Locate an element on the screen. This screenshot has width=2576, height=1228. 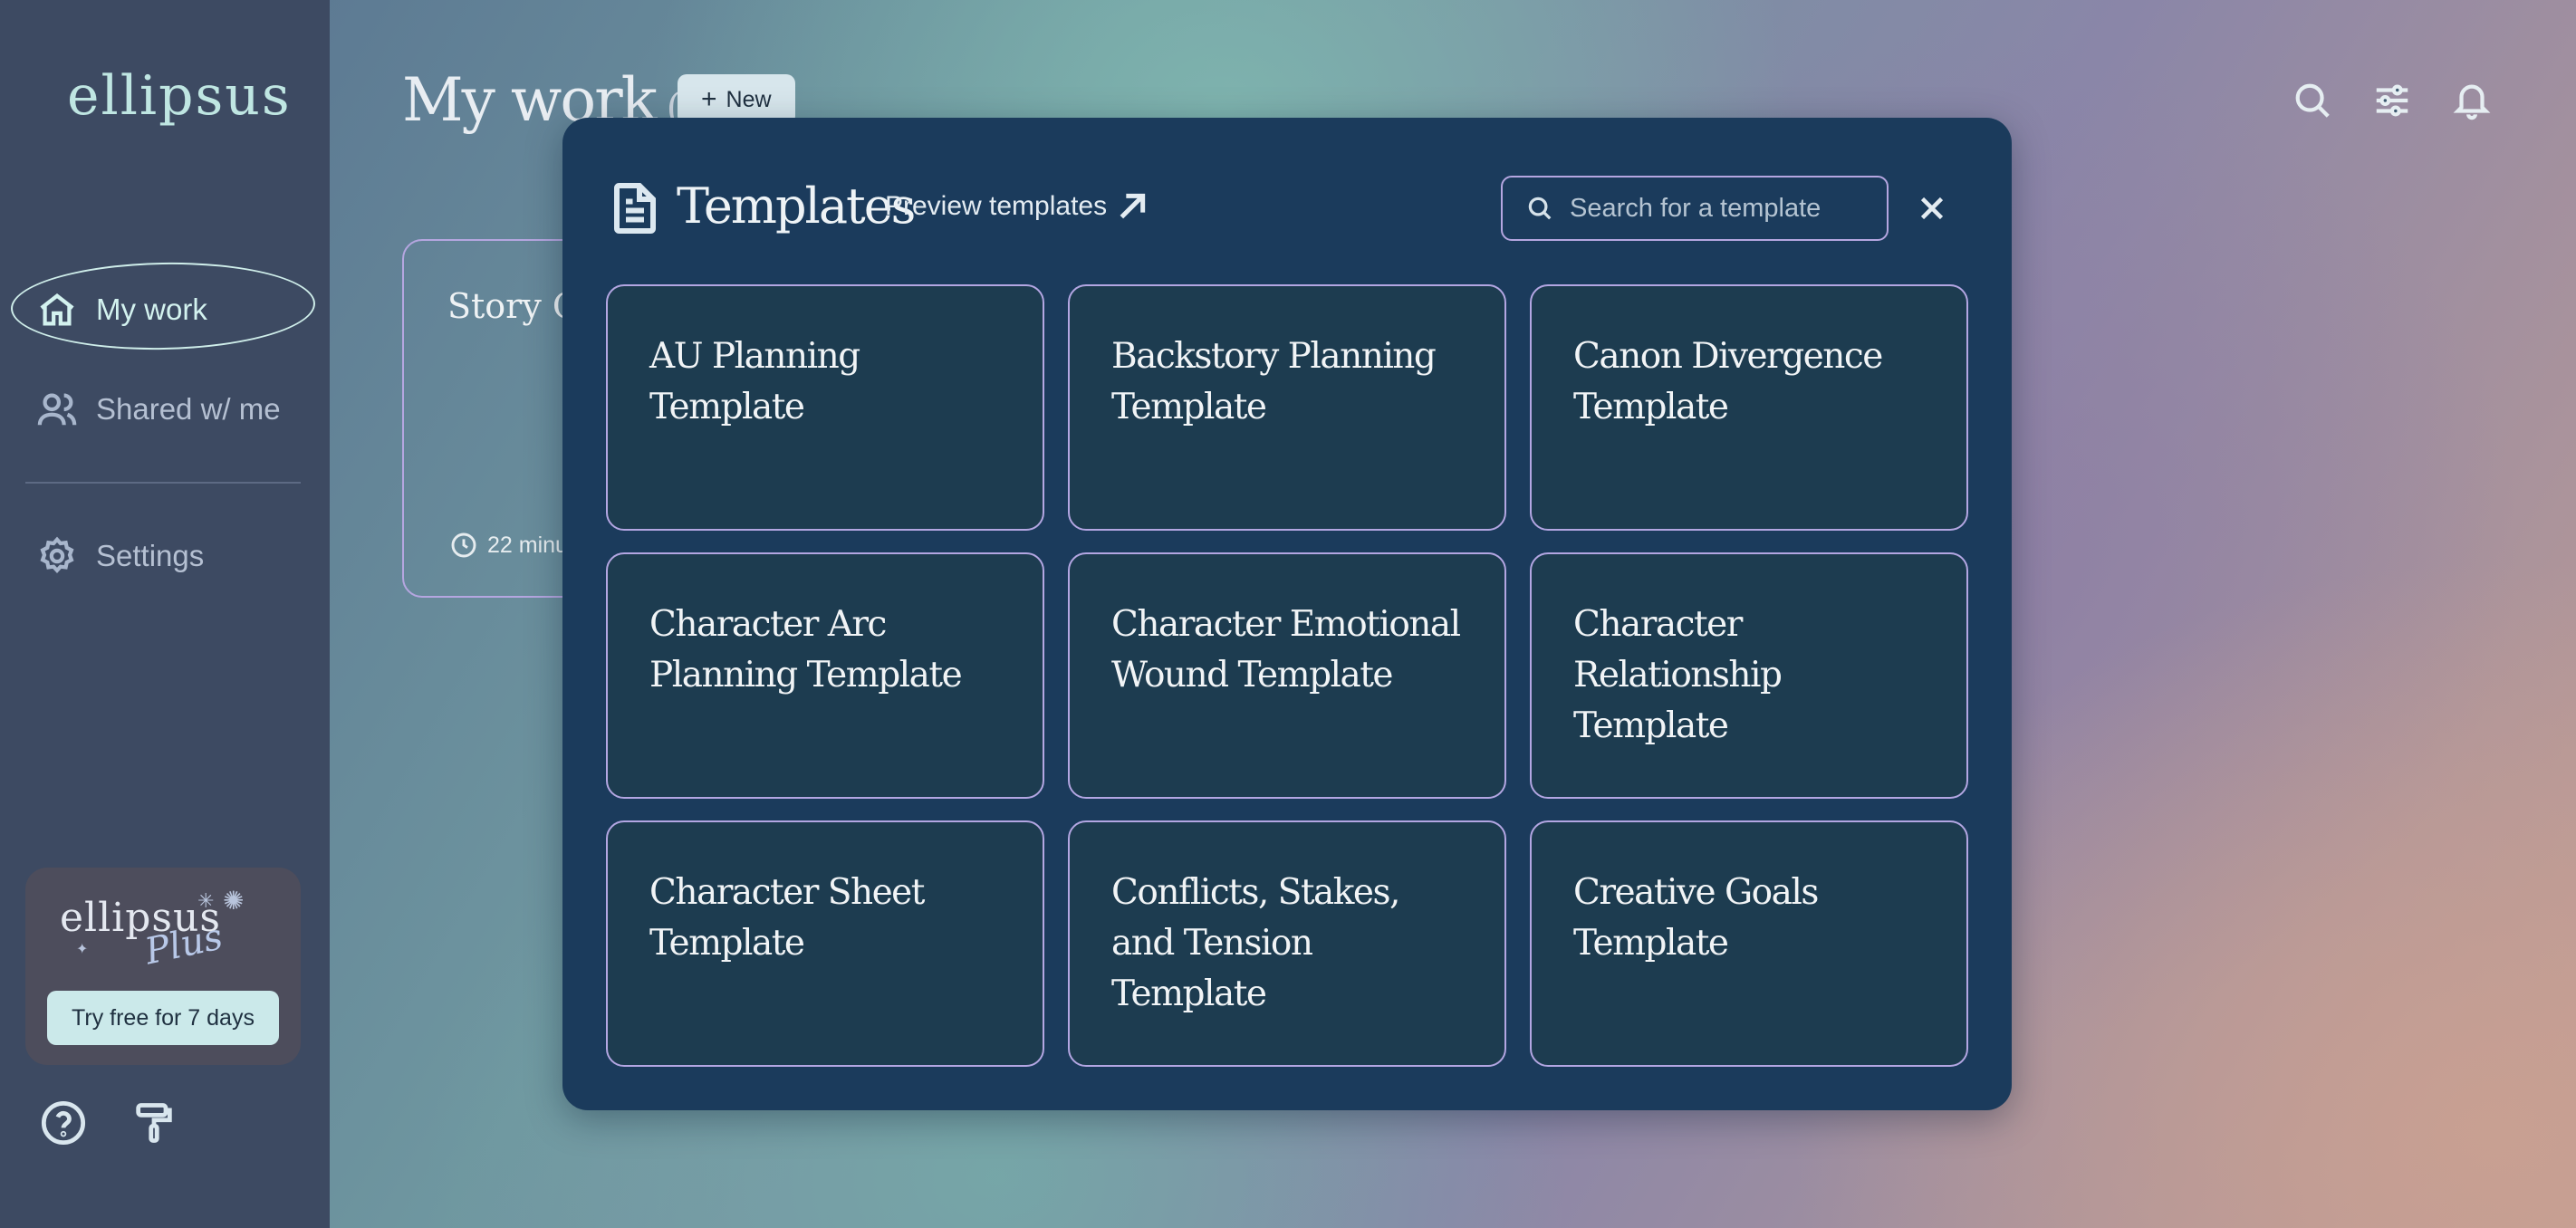
template-search-input is located at coordinates (1719, 209).